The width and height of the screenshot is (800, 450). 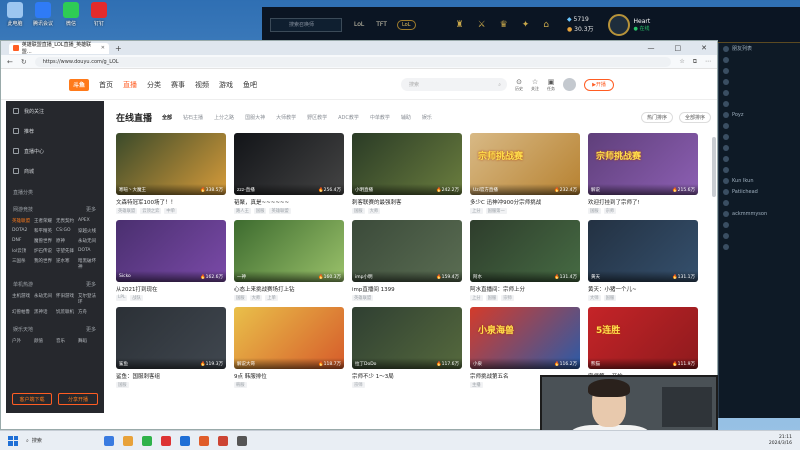 I want to click on sidebar-game: 怀旧游戏, so click(x=66, y=299).